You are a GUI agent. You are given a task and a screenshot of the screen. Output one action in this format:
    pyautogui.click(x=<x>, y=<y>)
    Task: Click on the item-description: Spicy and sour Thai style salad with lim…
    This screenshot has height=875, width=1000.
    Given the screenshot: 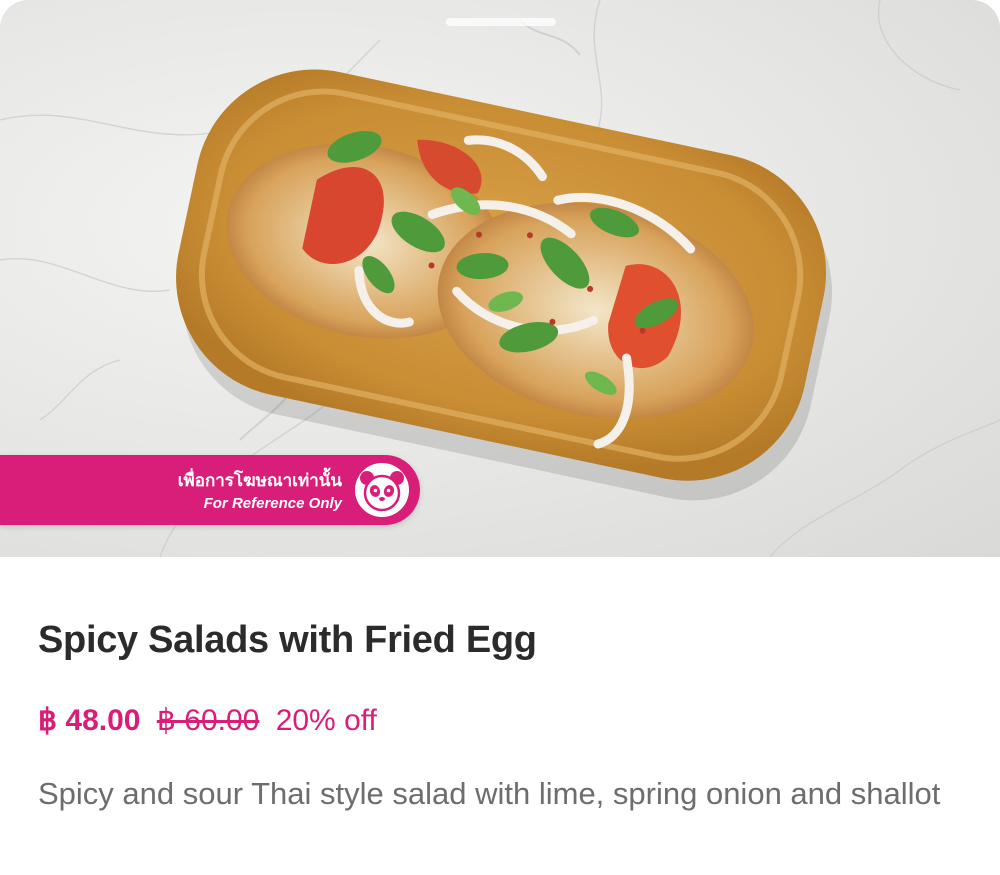 What is the action you would take?
    pyautogui.click(x=489, y=793)
    